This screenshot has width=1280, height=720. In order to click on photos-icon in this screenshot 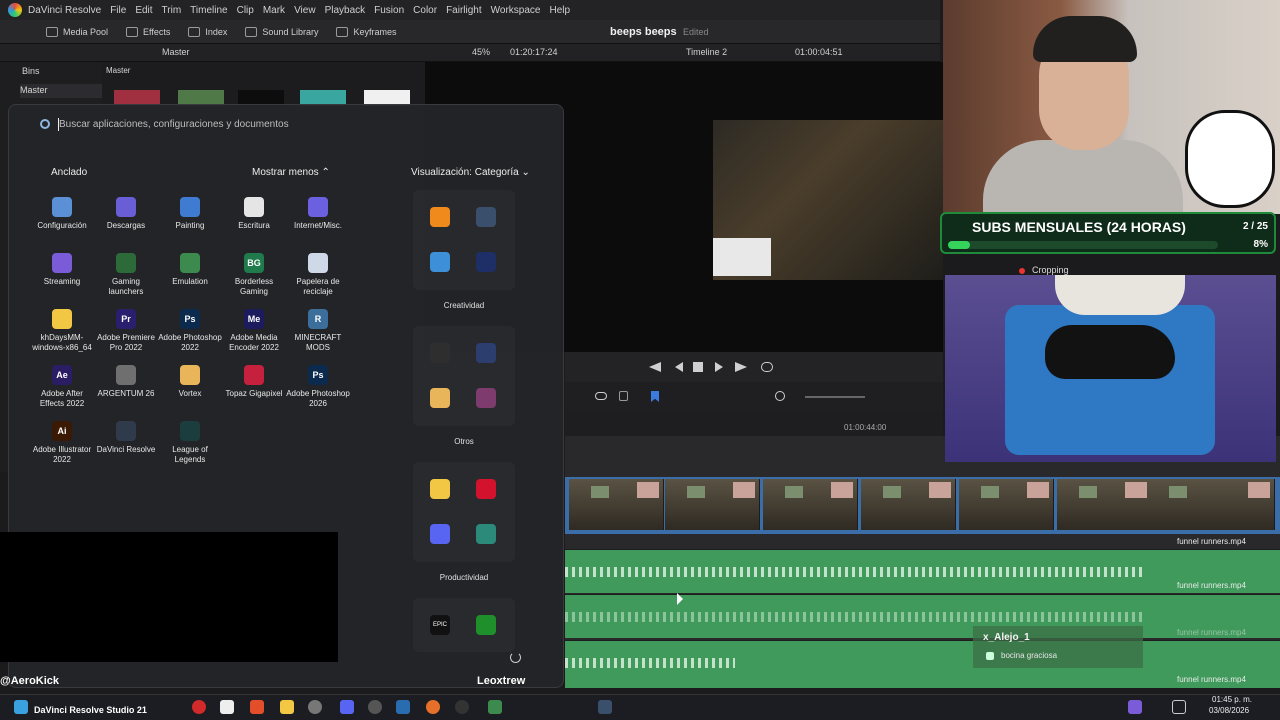, I will do `click(440, 262)`.